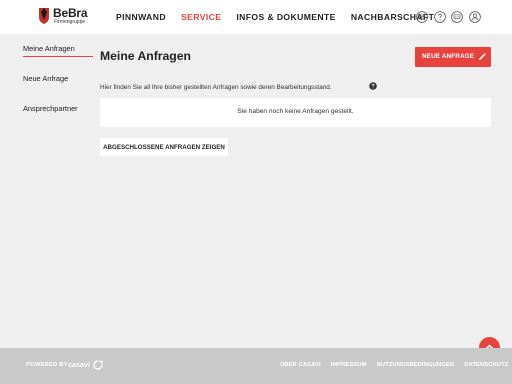  Describe the element at coordinates (448, 56) in the screenshot. I see `new-request-label: NEUE ANFRAGE` at that location.